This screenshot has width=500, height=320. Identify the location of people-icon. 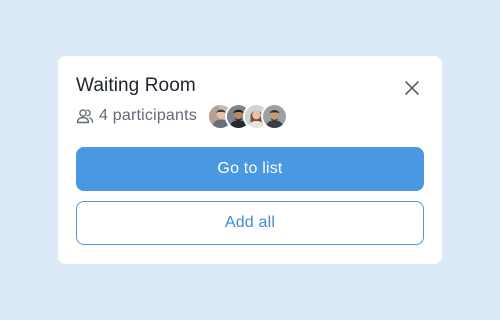
(85, 116).